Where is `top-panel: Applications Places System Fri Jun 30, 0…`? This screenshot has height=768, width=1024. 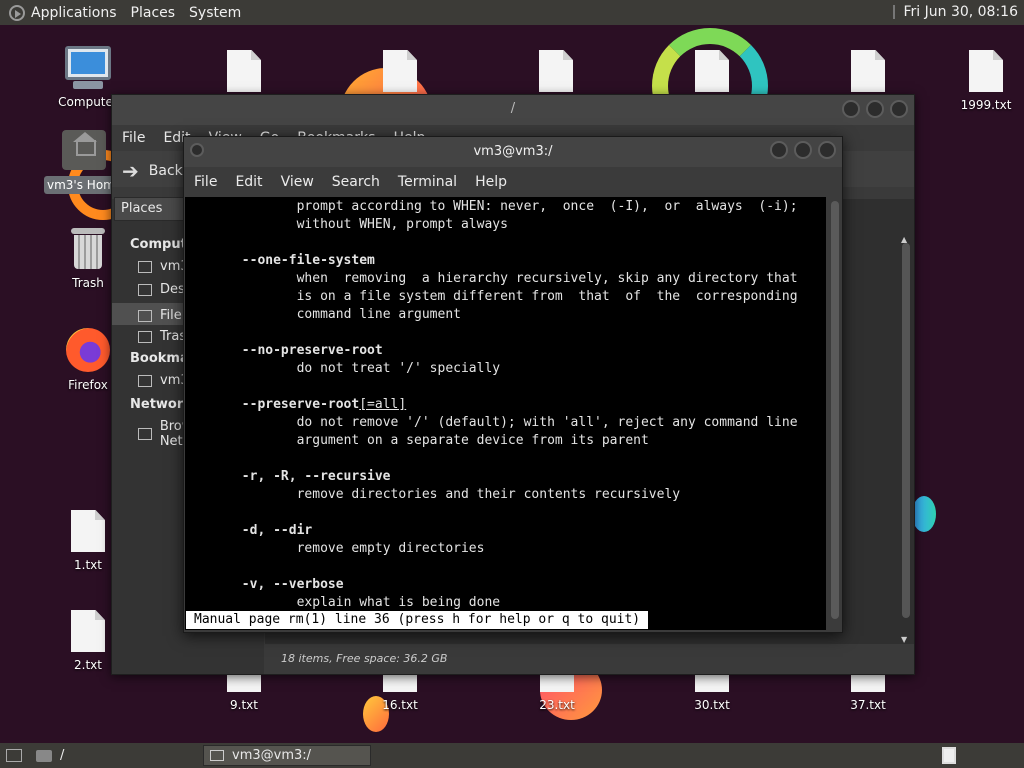
top-panel: Applications Places System Fri Jun 30, 0… is located at coordinates (512, 12).